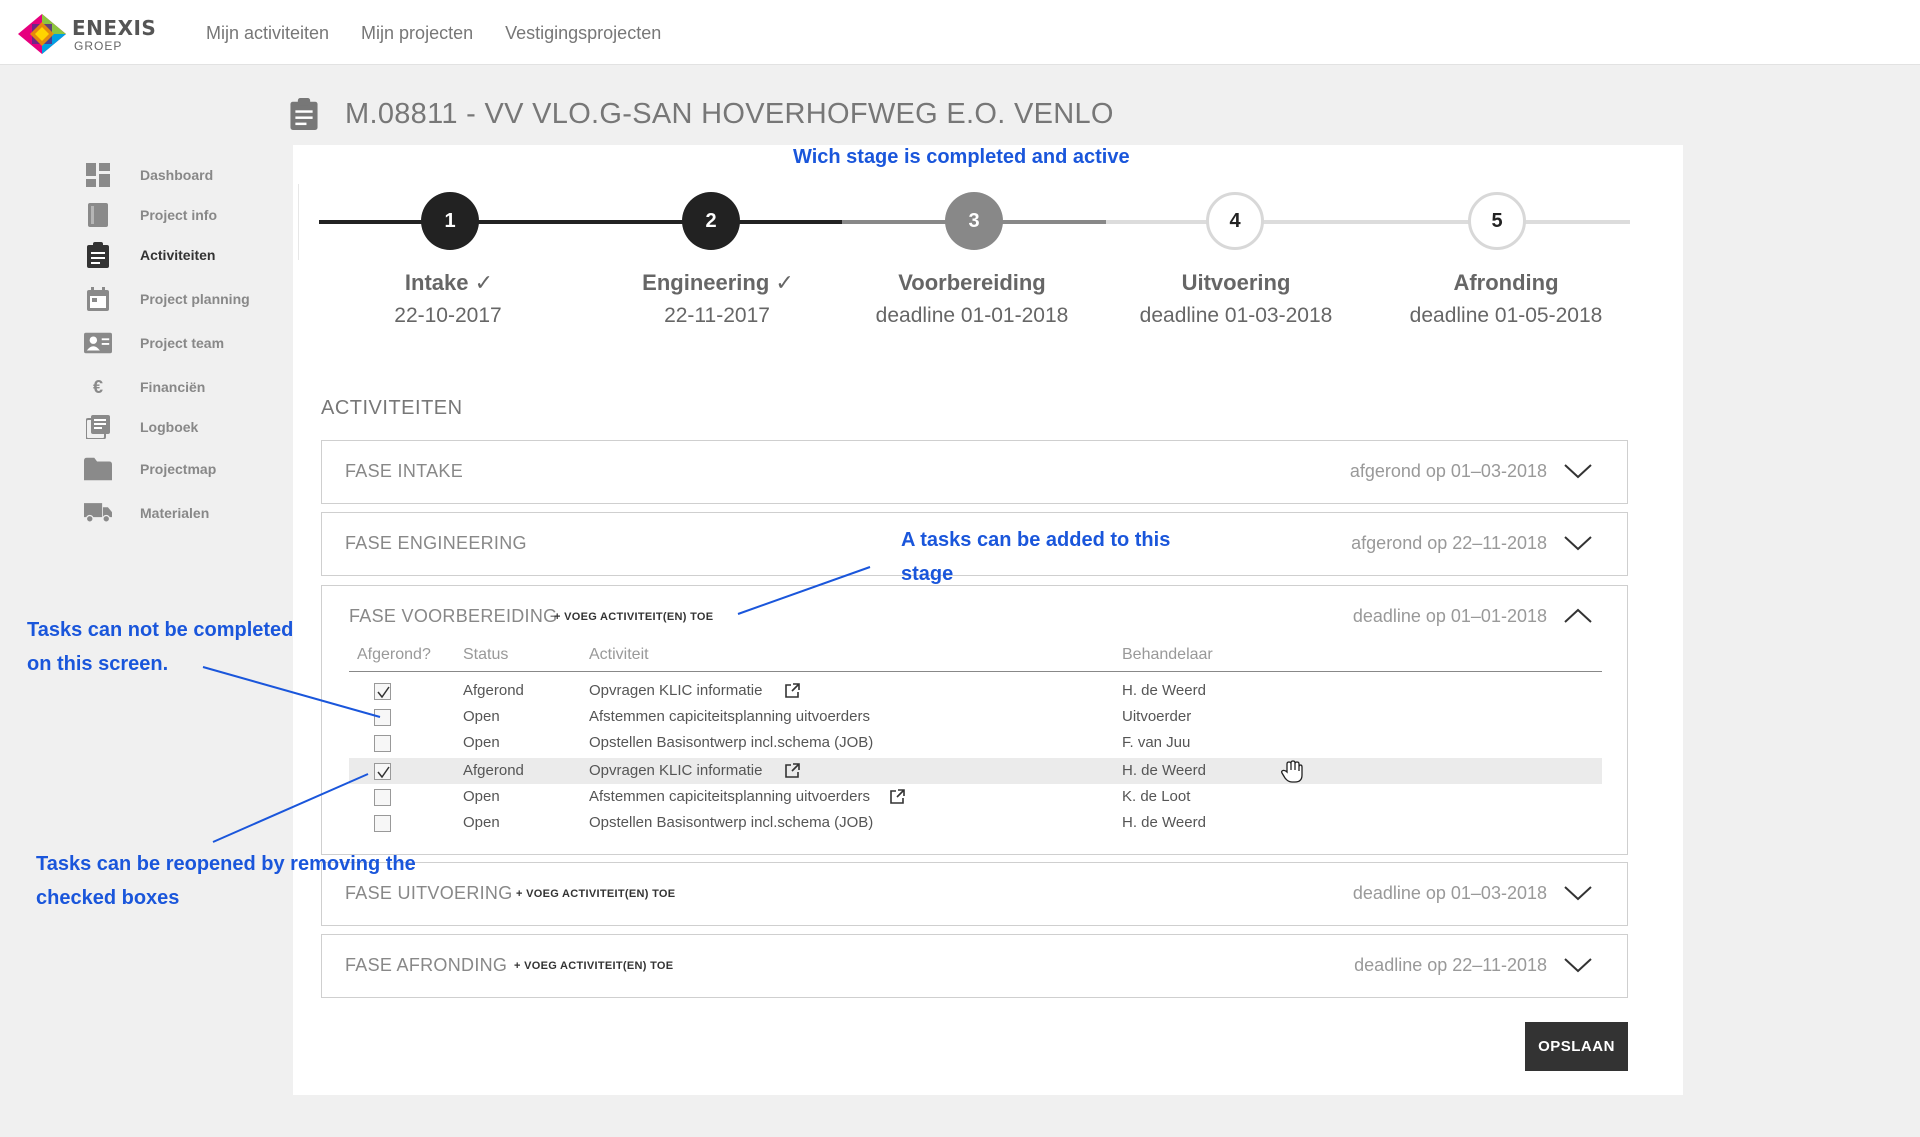  I want to click on dashboard-icon, so click(98, 175).